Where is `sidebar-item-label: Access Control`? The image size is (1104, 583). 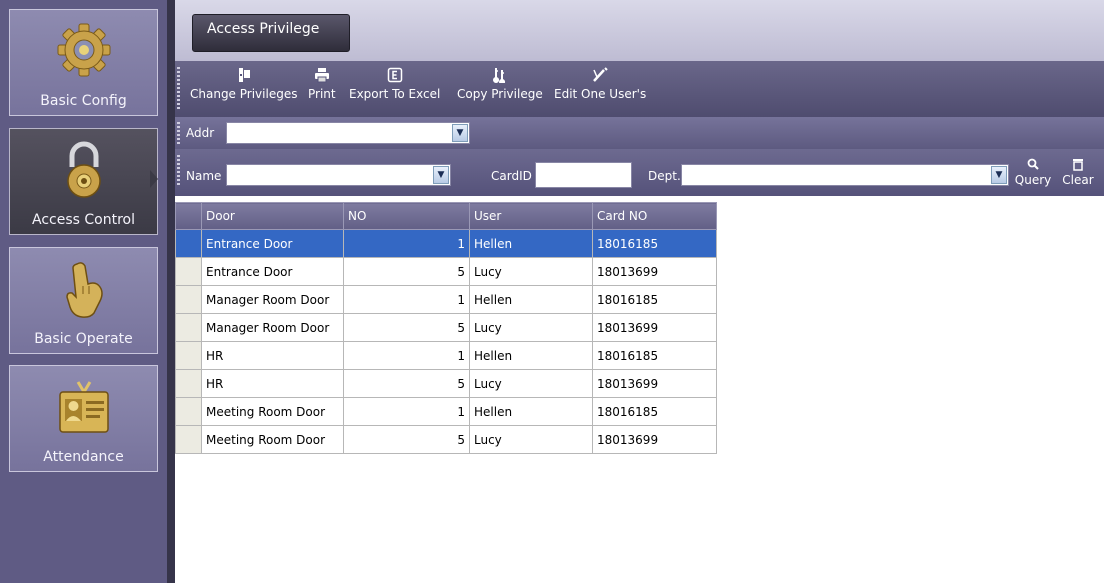
sidebar-item-label: Access Control is located at coordinates (83, 220).